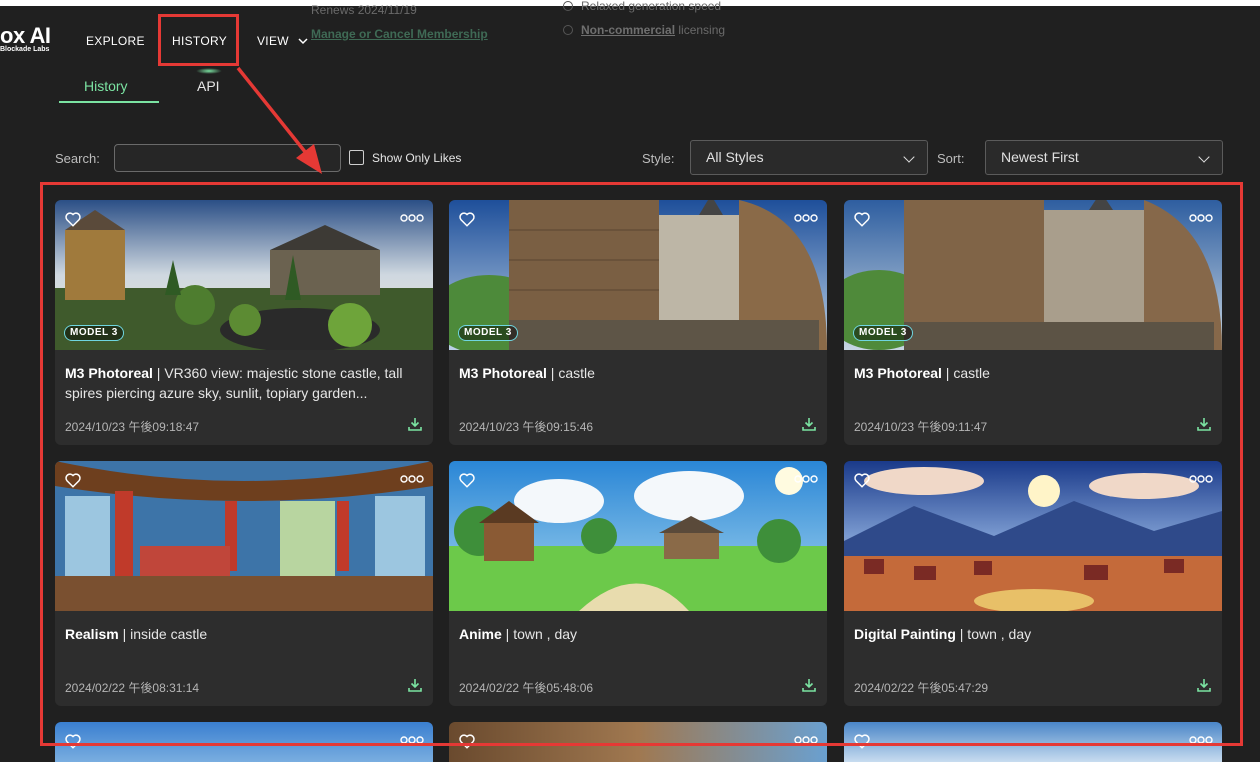 The image size is (1260, 762). What do you see at coordinates (399, 34) in the screenshot?
I see `manage-membership-link: Manage or Cancel Membership` at bounding box center [399, 34].